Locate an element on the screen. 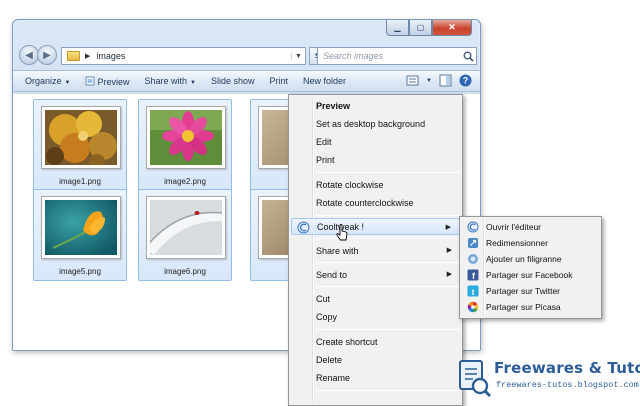  menu-item-print: Print is located at coordinates (375, 159).